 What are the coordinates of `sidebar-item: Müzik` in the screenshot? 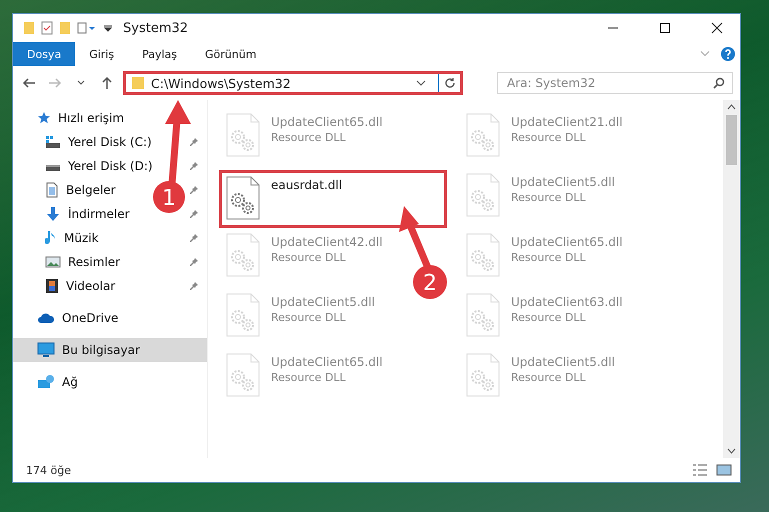 It's located at (72, 238).